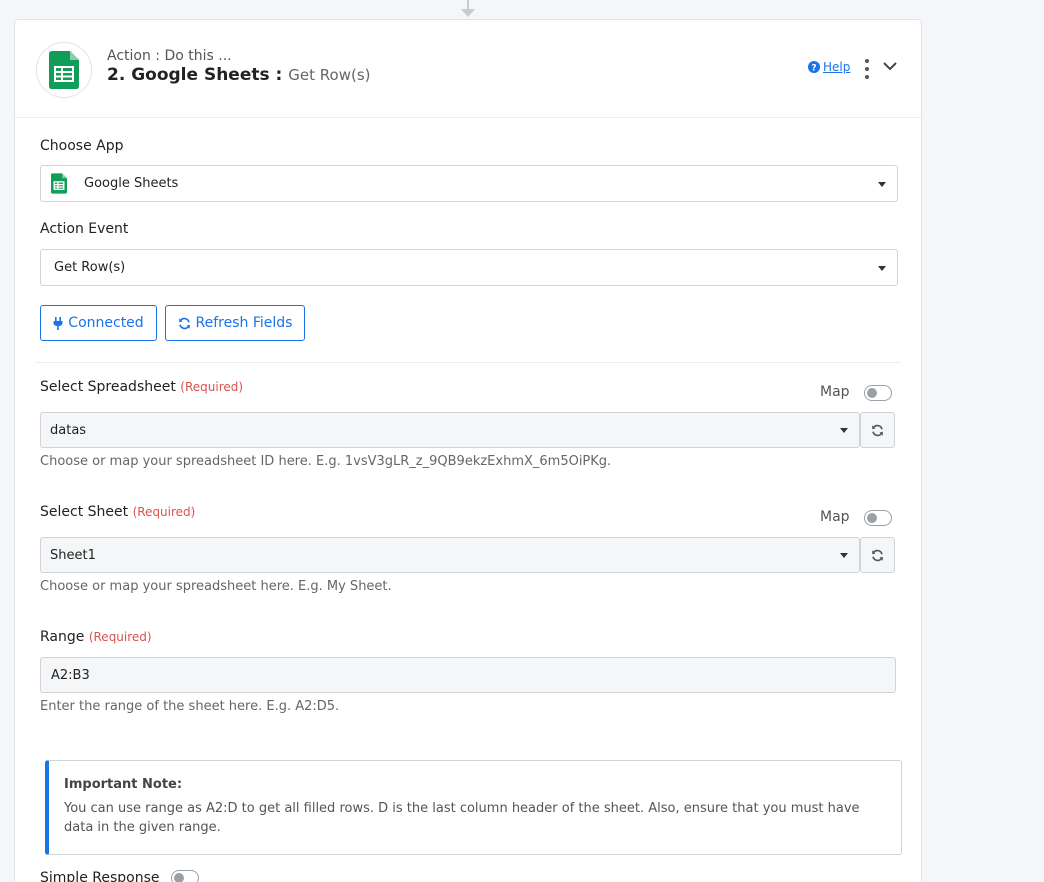 This screenshot has height=882, width=1044. What do you see at coordinates (867, 69) in the screenshot?
I see `more-options-icon` at bounding box center [867, 69].